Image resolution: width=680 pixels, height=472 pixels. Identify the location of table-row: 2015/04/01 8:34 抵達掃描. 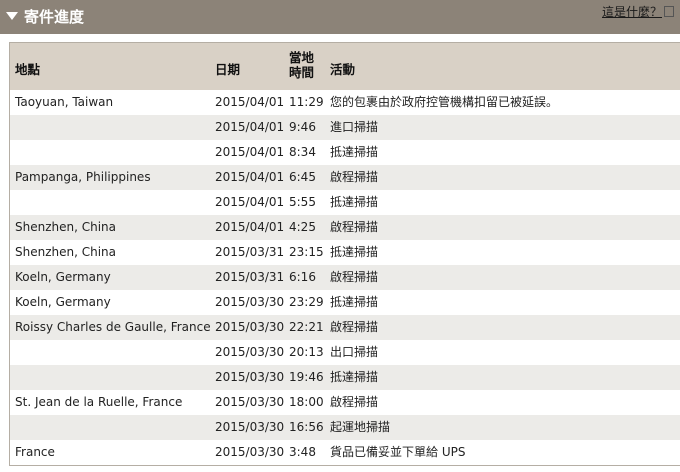
(345, 152).